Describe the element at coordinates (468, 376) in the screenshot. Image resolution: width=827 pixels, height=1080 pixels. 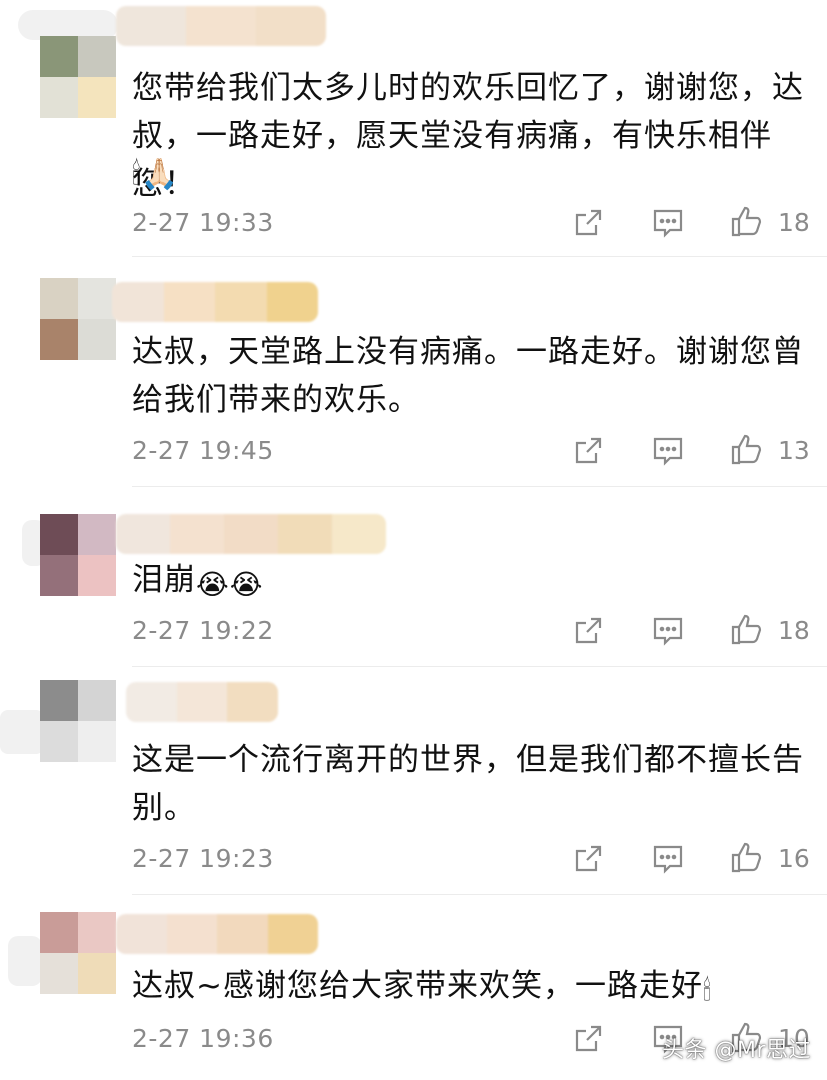
I see `comment-text: 达叔，天堂路上没有病痛。一路走好。谢谢您曾给我们带来的欢乐。` at that location.